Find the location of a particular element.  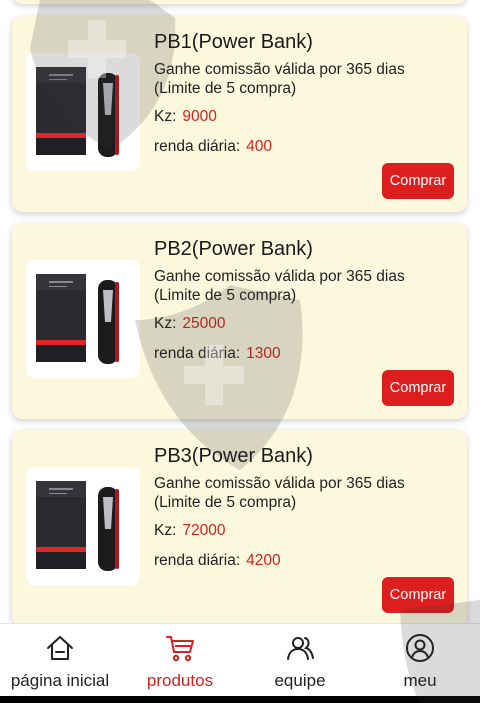

nav-label-profile: meu is located at coordinates (420, 680).